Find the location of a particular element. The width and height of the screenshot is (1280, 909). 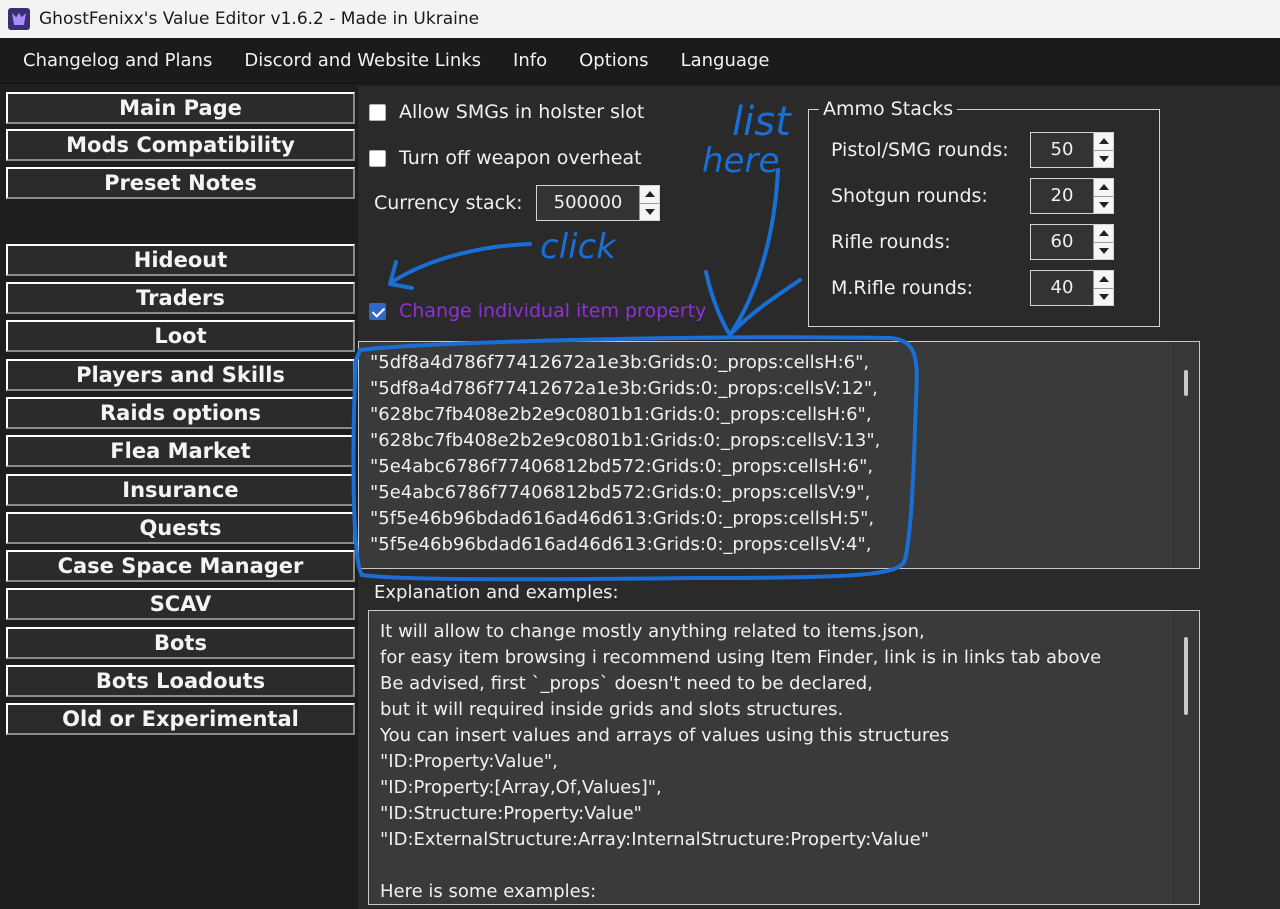

shotgun-label: Shotgun rounds: is located at coordinates (909, 196).